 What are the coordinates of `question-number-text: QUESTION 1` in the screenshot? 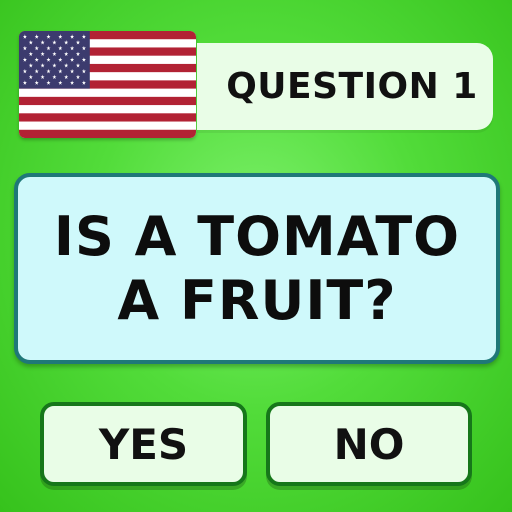 It's located at (352, 86).